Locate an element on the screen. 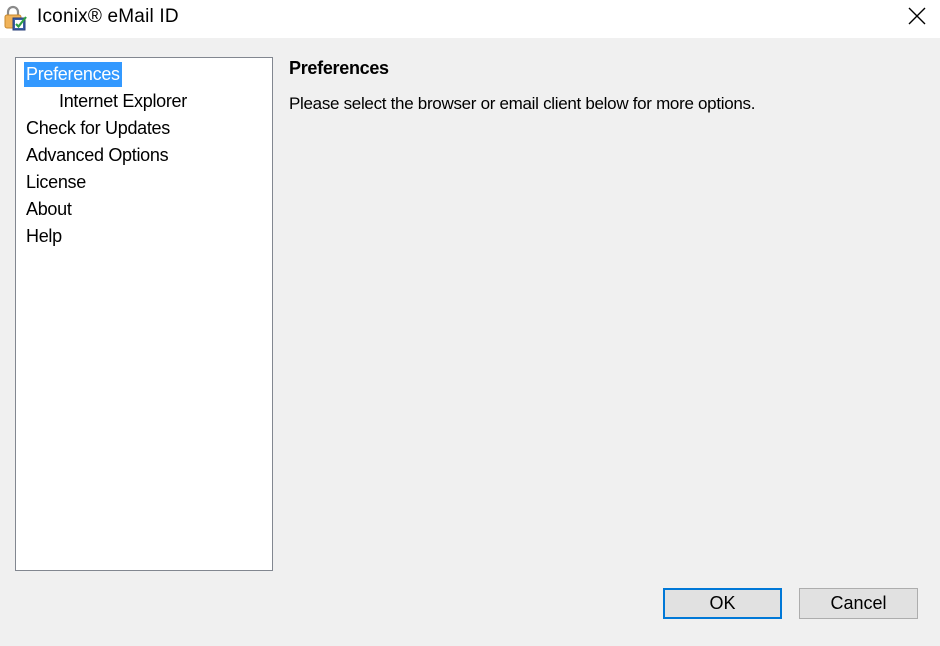  section-heading: Preferences is located at coordinates (339, 68).